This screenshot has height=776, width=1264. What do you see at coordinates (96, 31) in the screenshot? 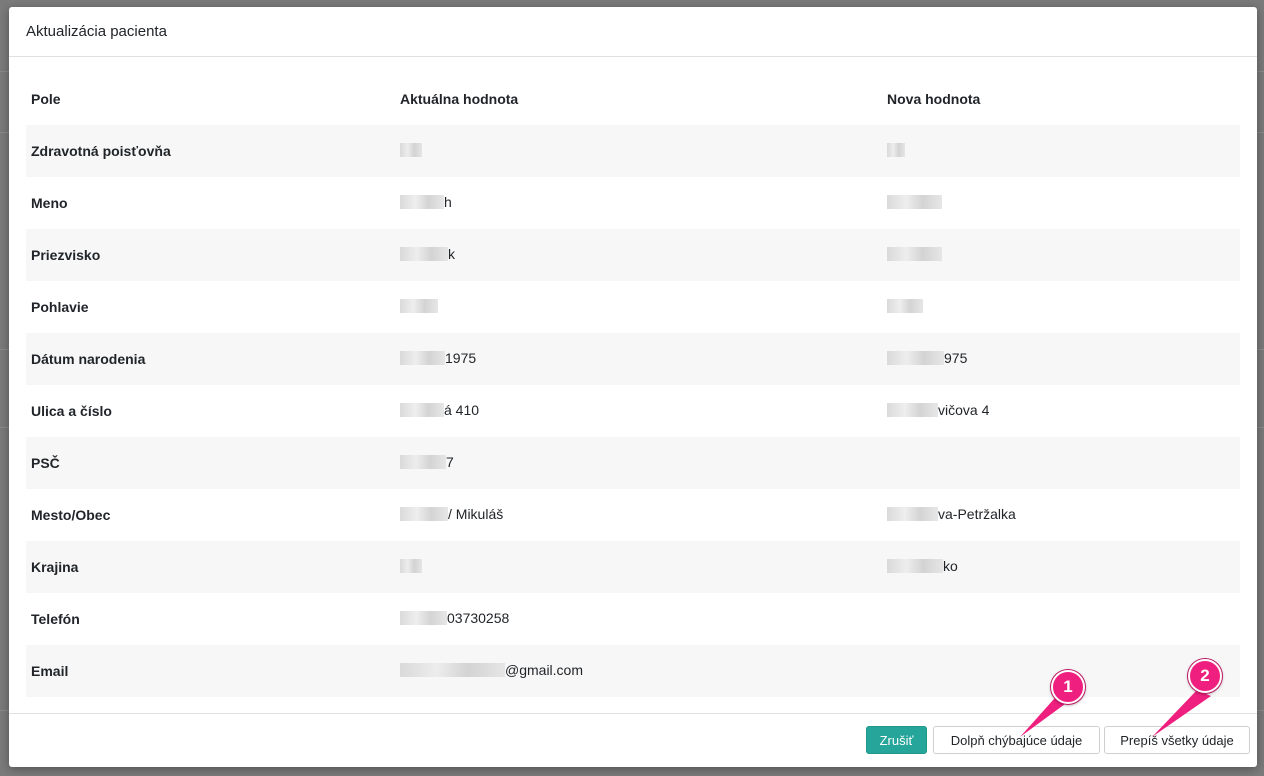
I see `dialog-title: Aktualizácia pacienta` at bounding box center [96, 31].